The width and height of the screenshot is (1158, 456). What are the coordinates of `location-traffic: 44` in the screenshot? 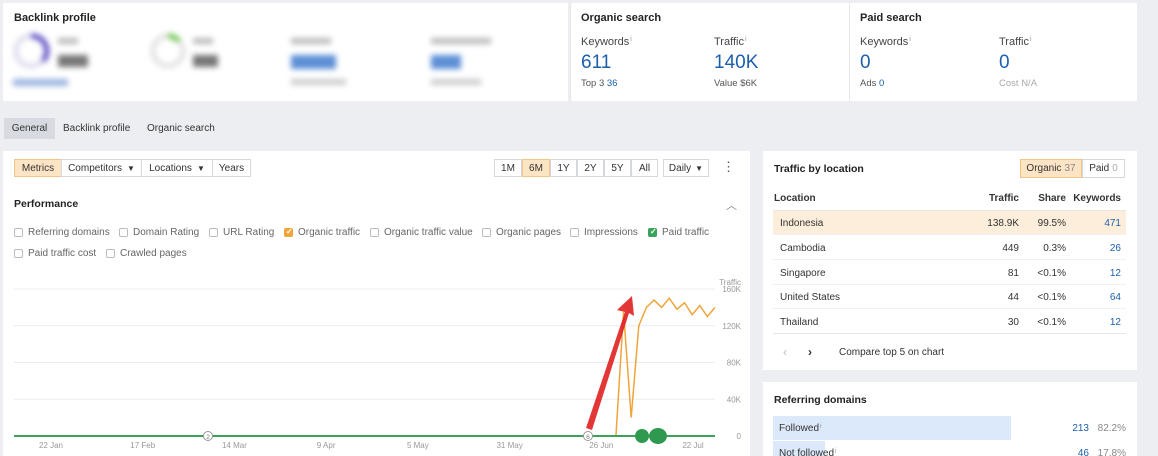 It's located at (1013, 297).